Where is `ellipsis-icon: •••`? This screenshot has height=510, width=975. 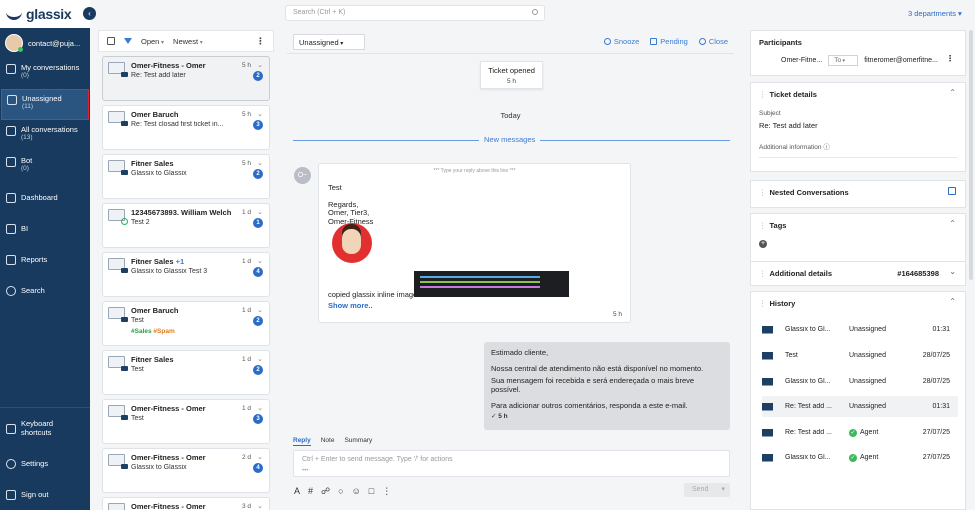
ellipsis-icon: ••• is located at coordinates (305, 471).